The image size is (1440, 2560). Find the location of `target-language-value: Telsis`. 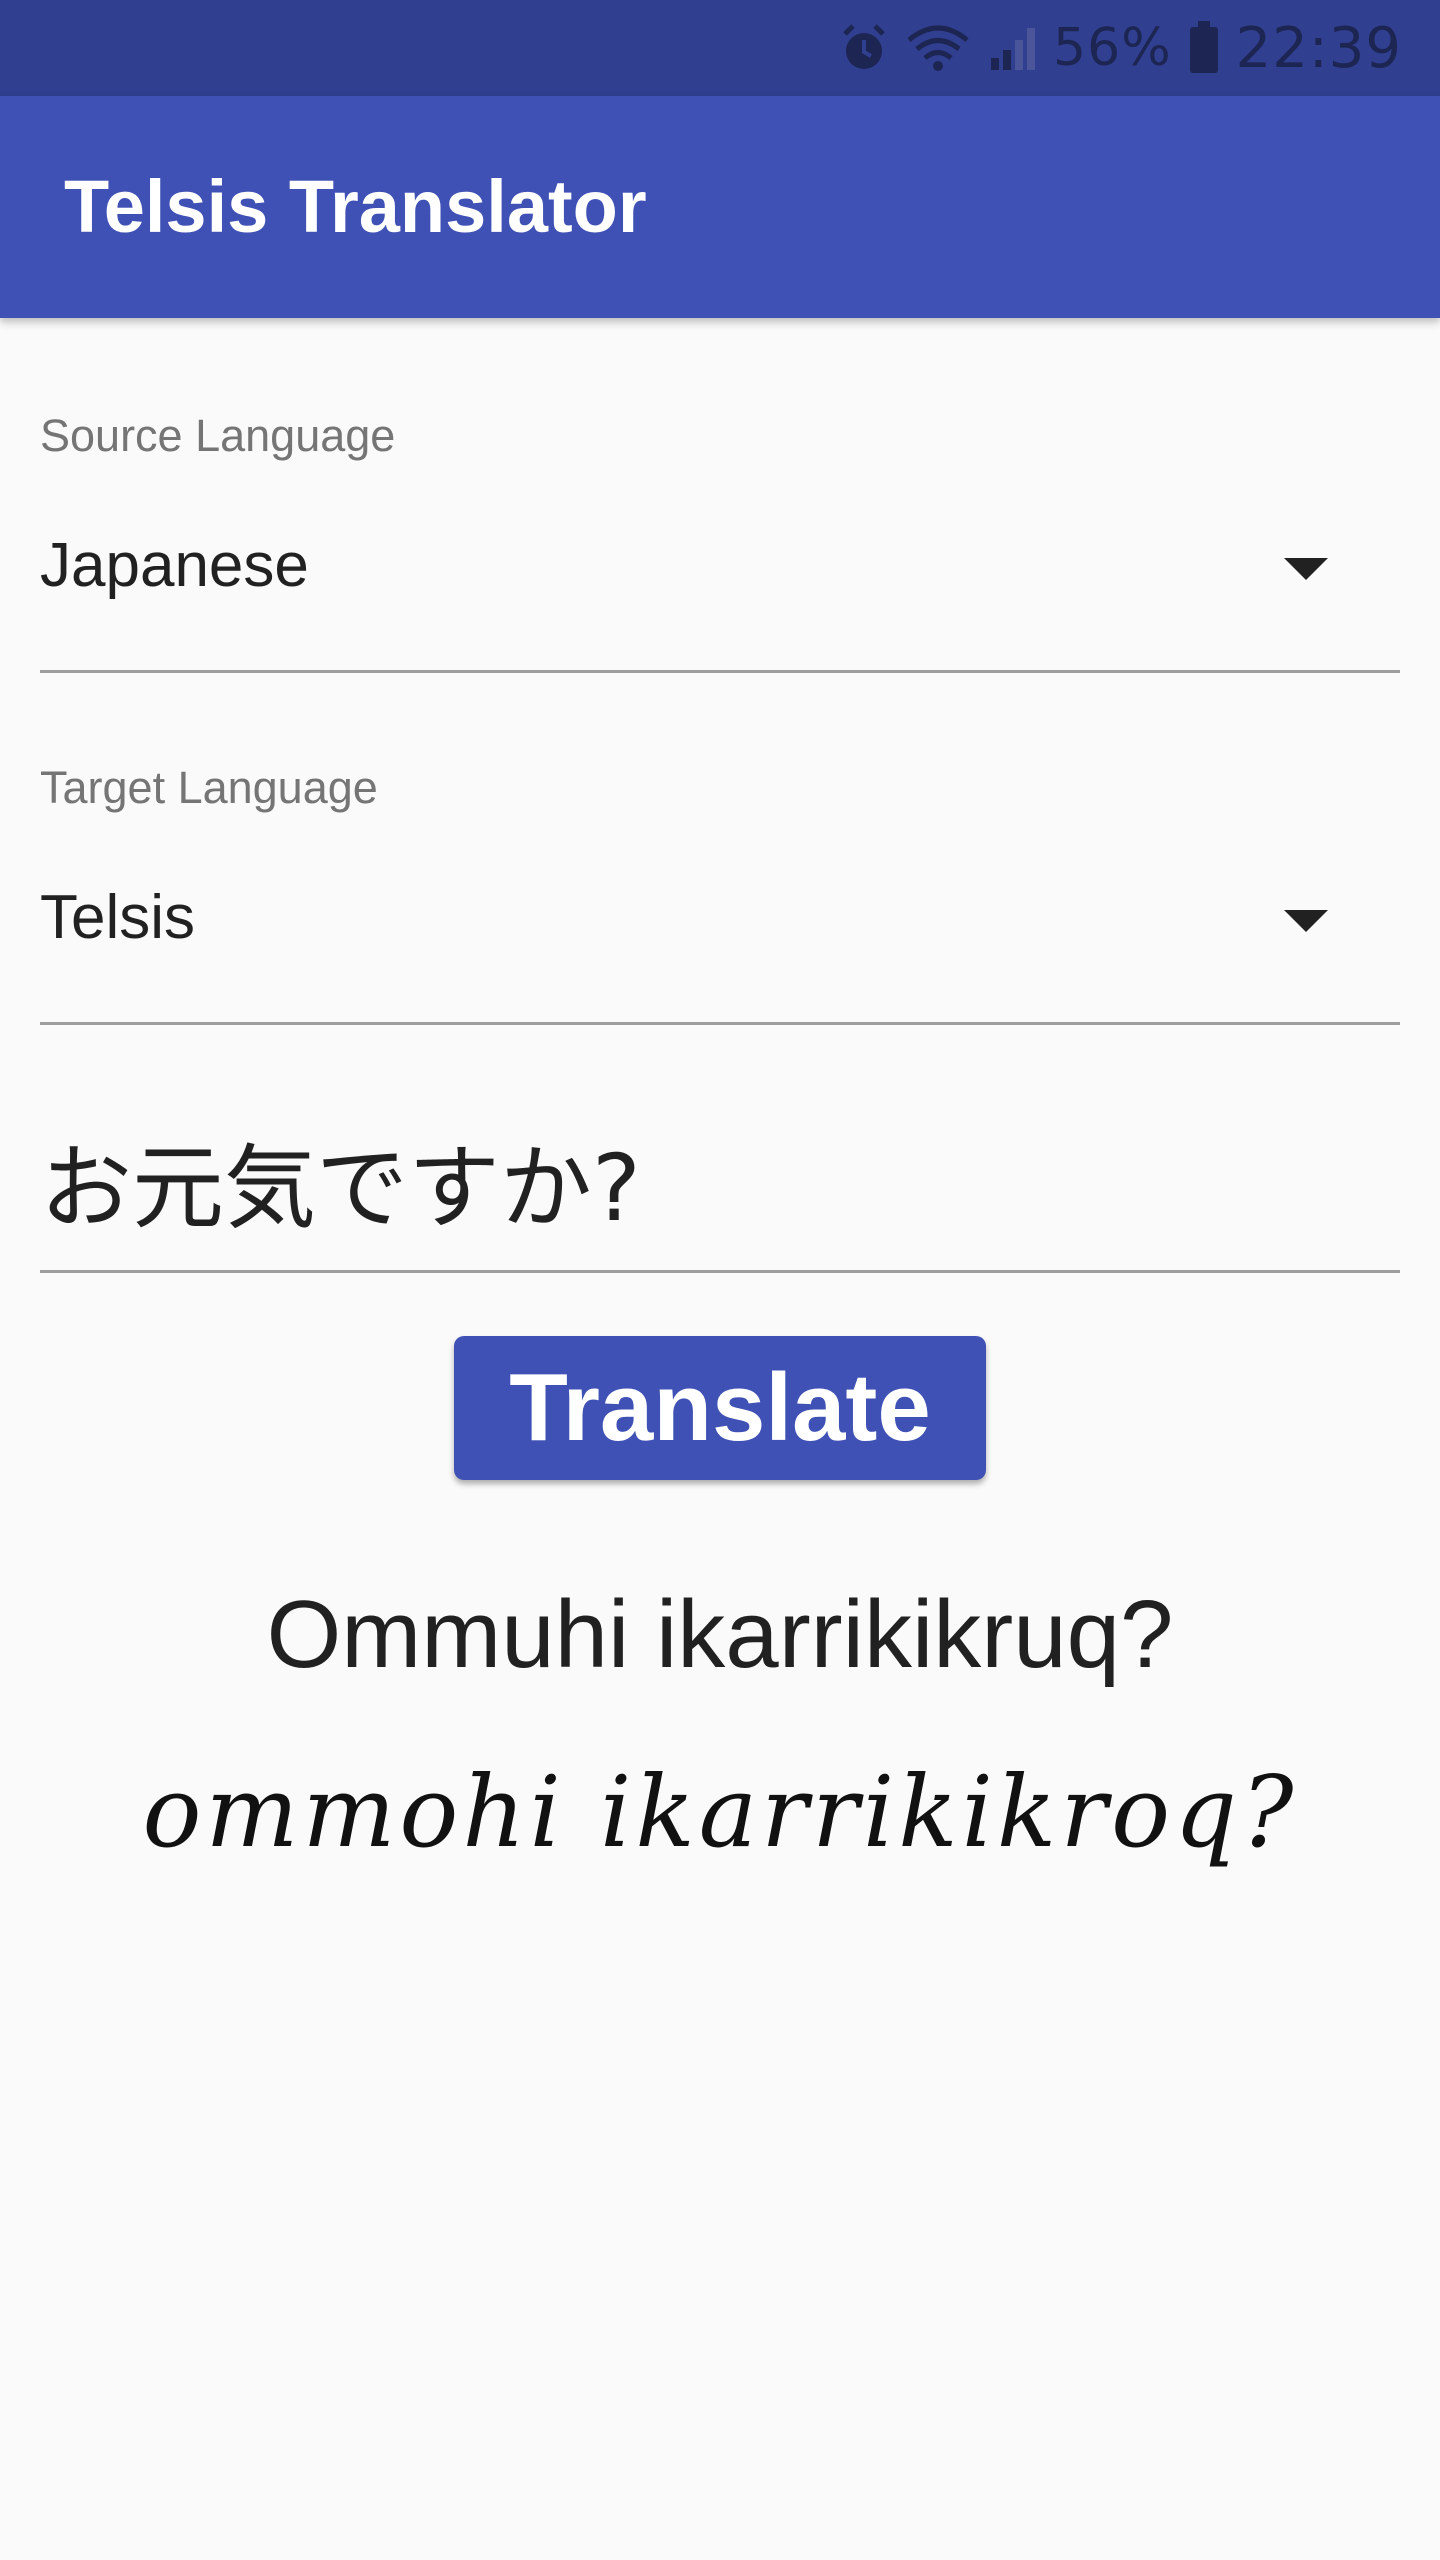

target-language-value: Telsis is located at coordinates (118, 917).